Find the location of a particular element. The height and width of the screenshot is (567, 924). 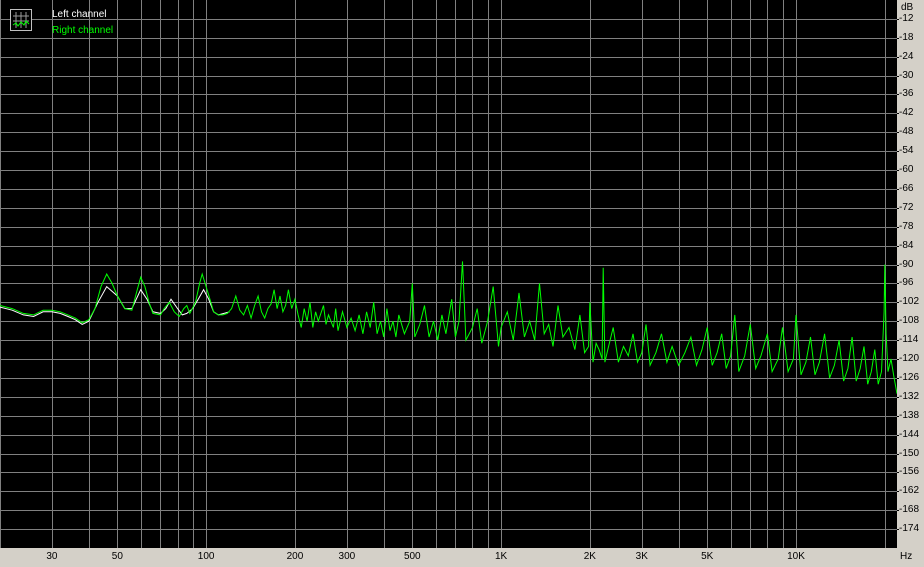

x-tick-label: 3K is located at coordinates (641, 556).